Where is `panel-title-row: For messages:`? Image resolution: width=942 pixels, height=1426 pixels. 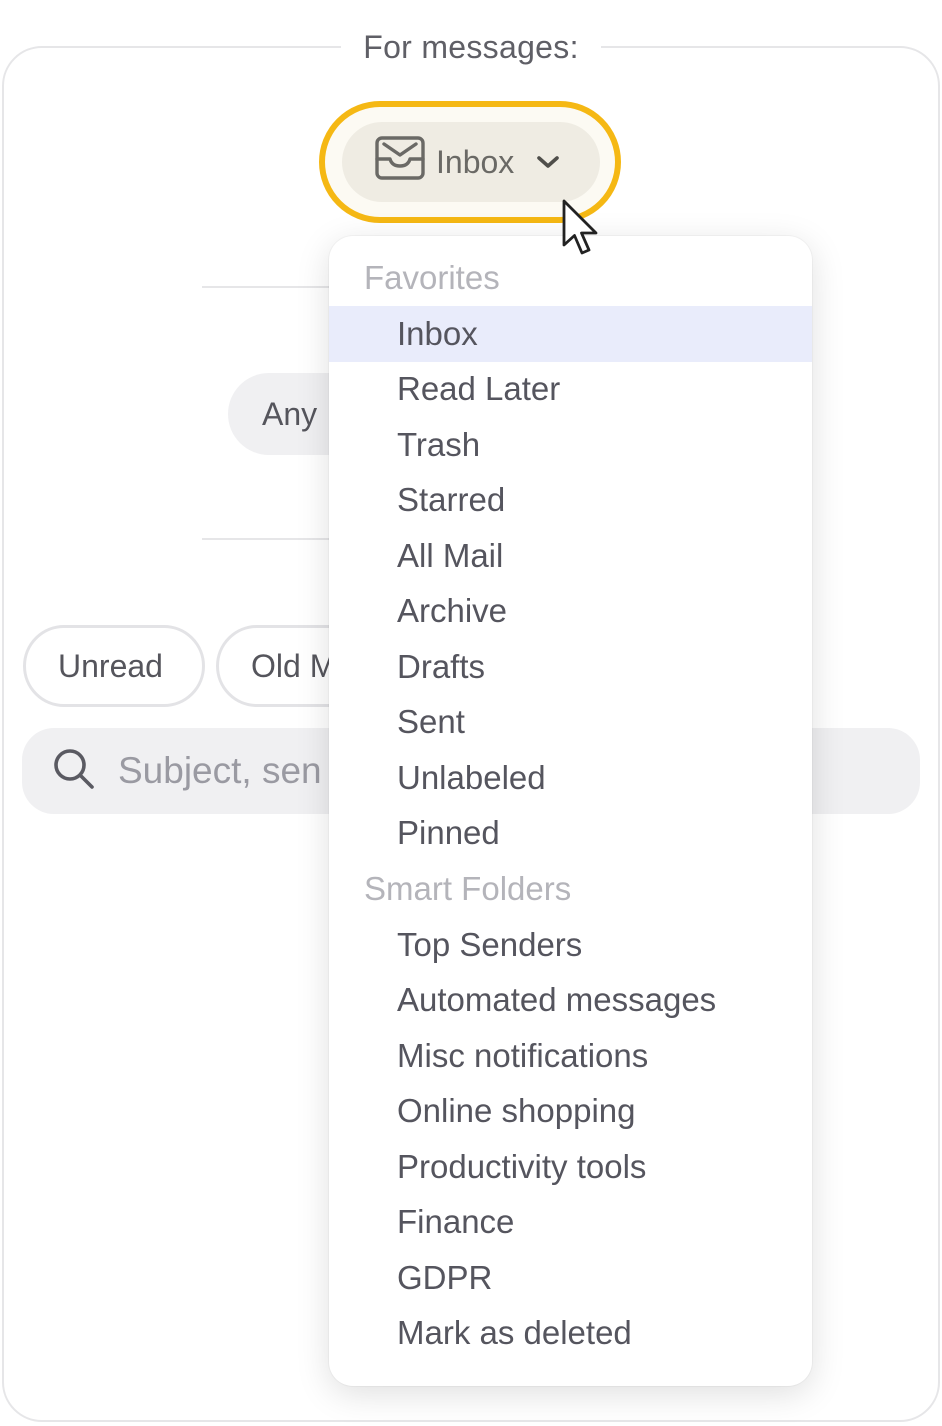
panel-title-row: For messages: is located at coordinates (471, 47).